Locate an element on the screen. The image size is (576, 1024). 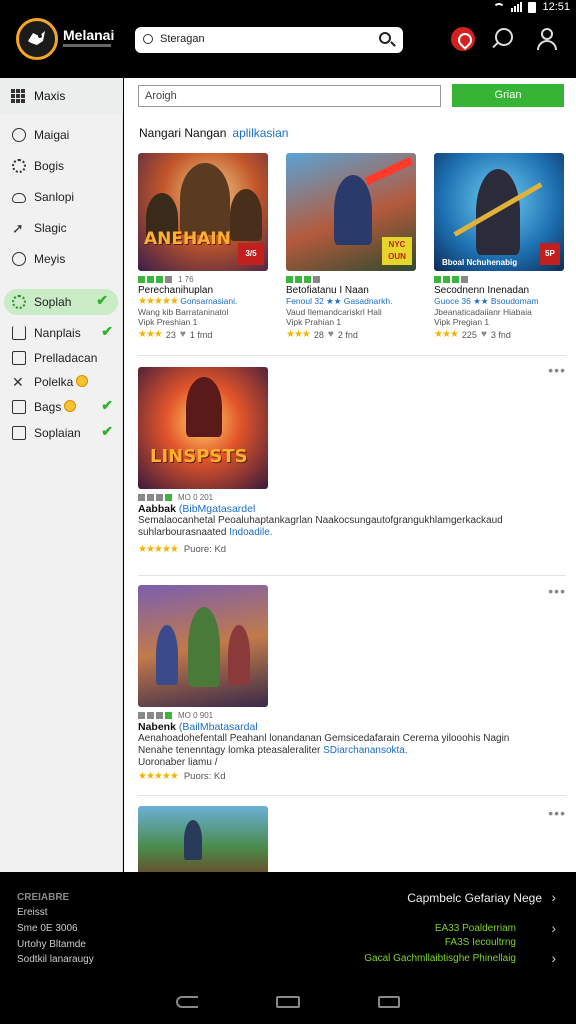
footer-link: EA33 Poalderriam is located at coordinates (475, 928).